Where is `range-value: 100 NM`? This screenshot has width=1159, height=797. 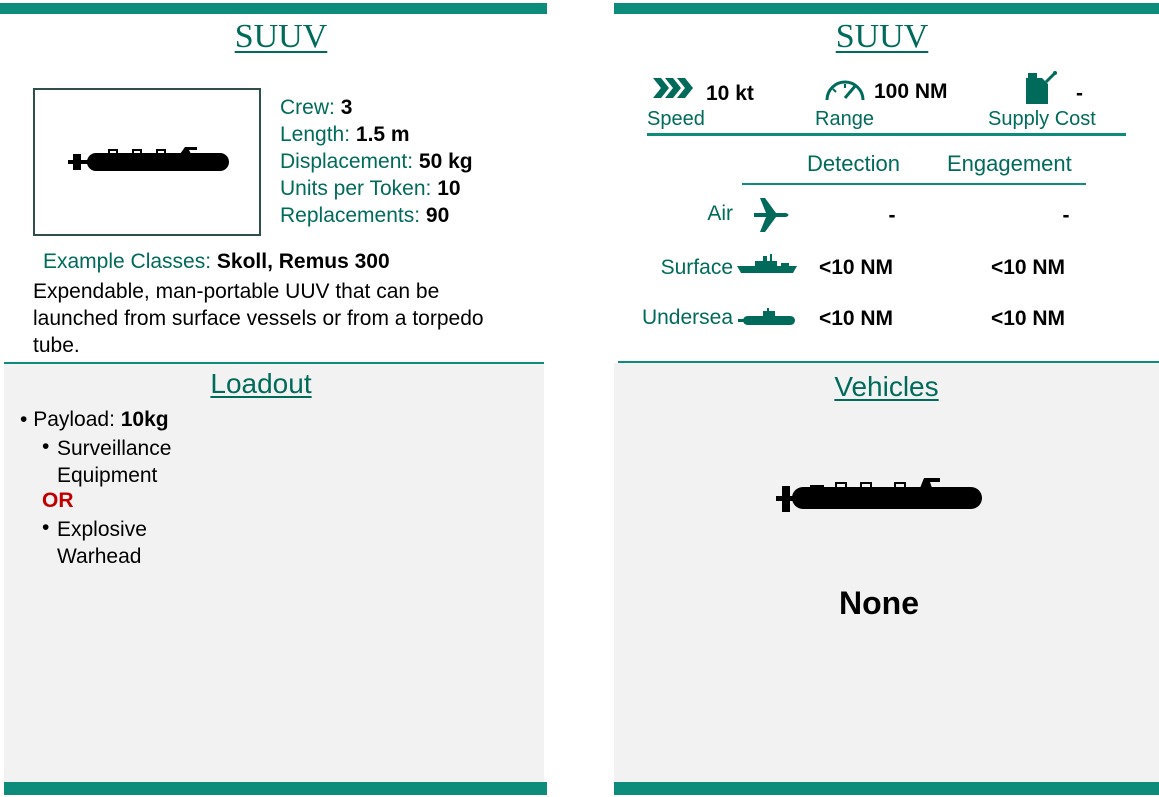
range-value: 100 NM is located at coordinates (911, 91).